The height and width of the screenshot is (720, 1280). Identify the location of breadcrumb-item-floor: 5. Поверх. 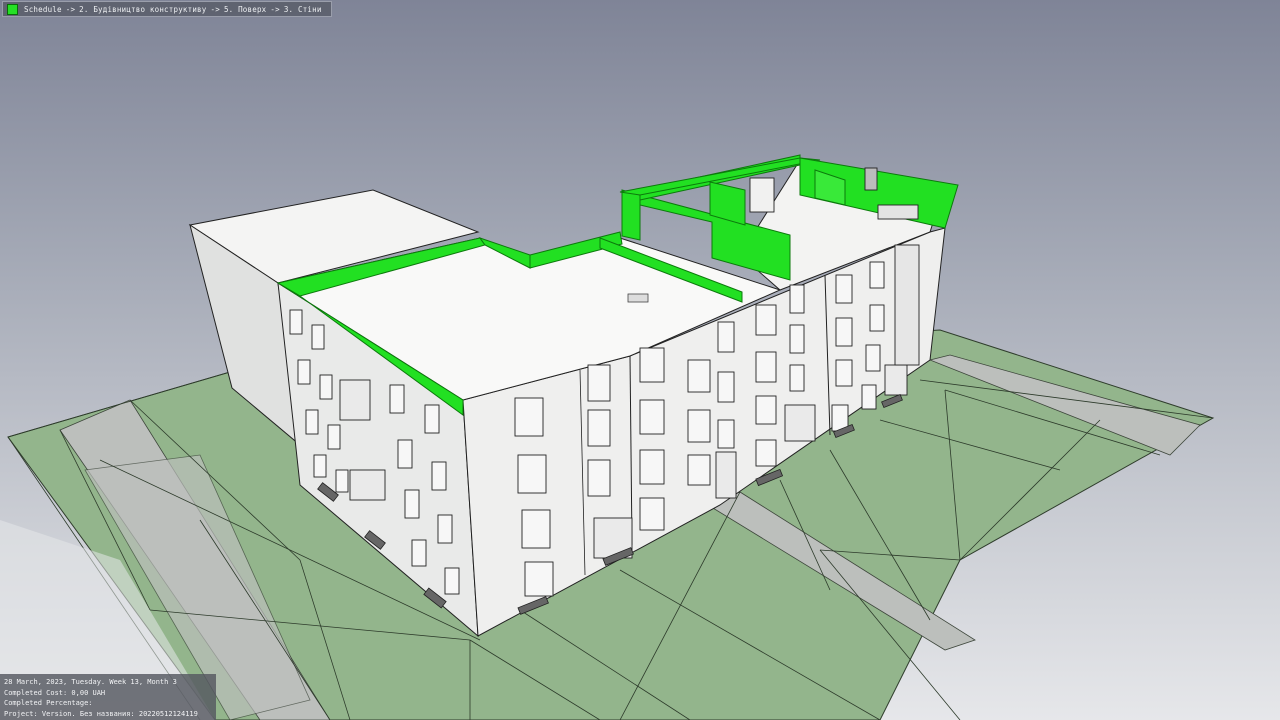
(245, 9).